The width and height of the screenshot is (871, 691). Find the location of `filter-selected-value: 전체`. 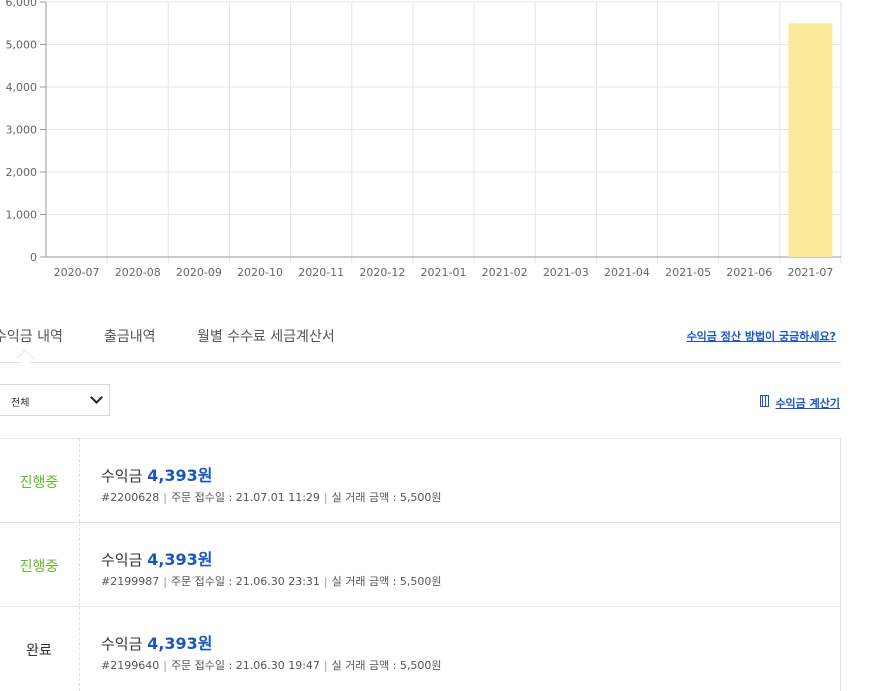

filter-selected-value: 전체 is located at coordinates (20, 403).